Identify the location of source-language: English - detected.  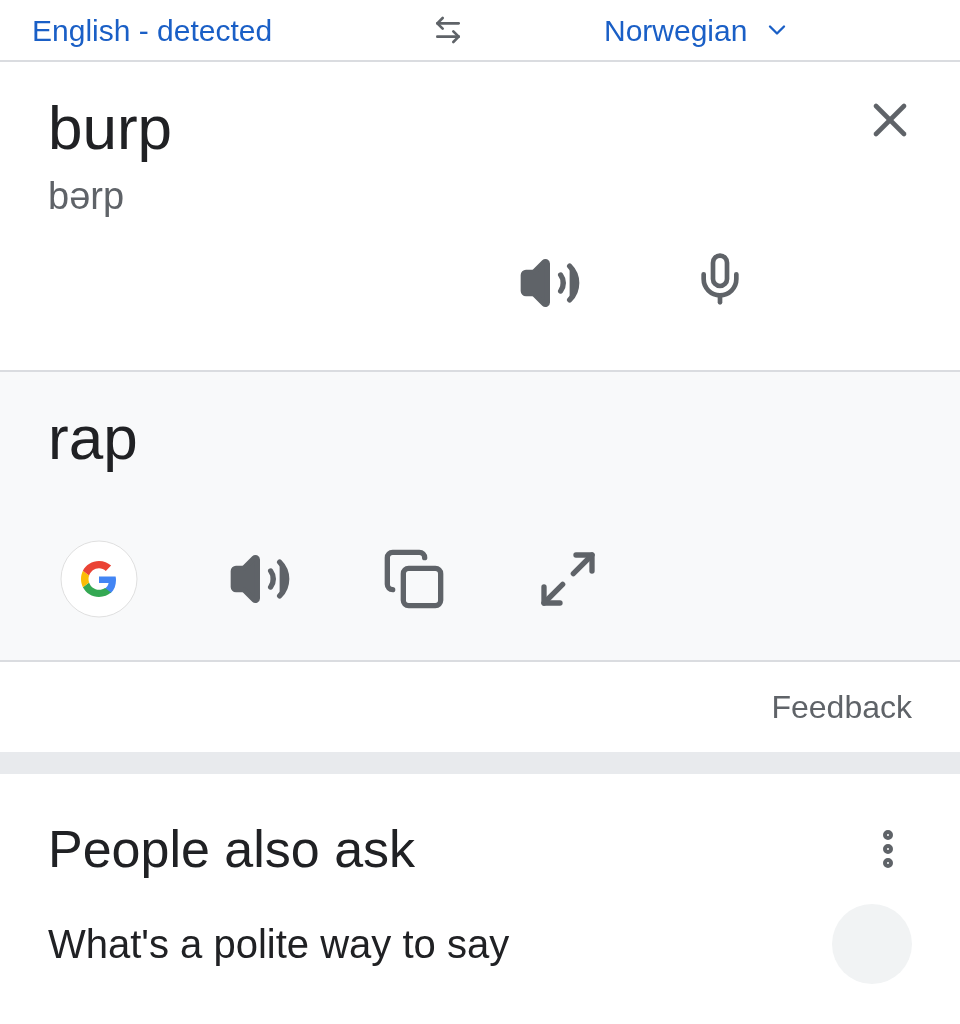
(232, 30).